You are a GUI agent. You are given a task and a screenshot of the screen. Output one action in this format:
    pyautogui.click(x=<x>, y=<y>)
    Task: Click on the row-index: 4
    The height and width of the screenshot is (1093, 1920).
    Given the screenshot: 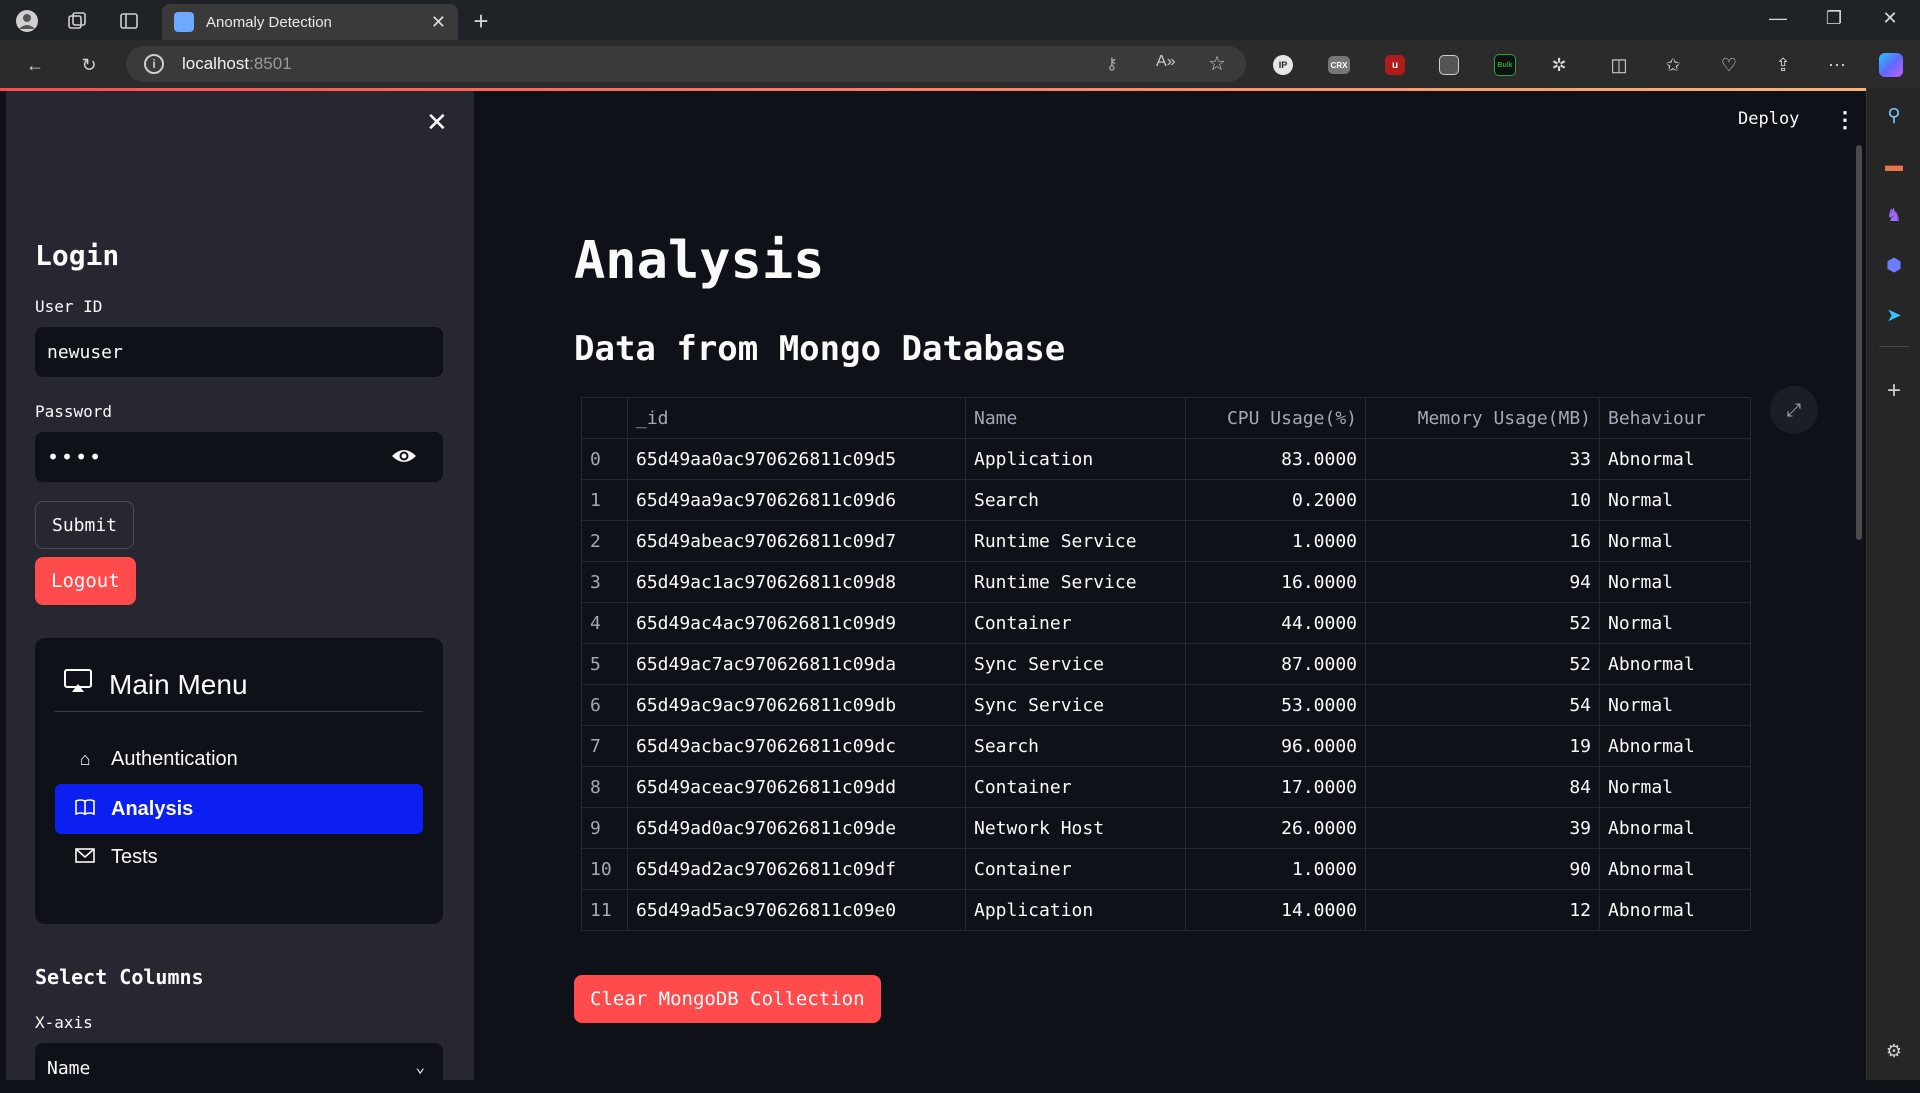 What is the action you would take?
    pyautogui.click(x=604, y=623)
    